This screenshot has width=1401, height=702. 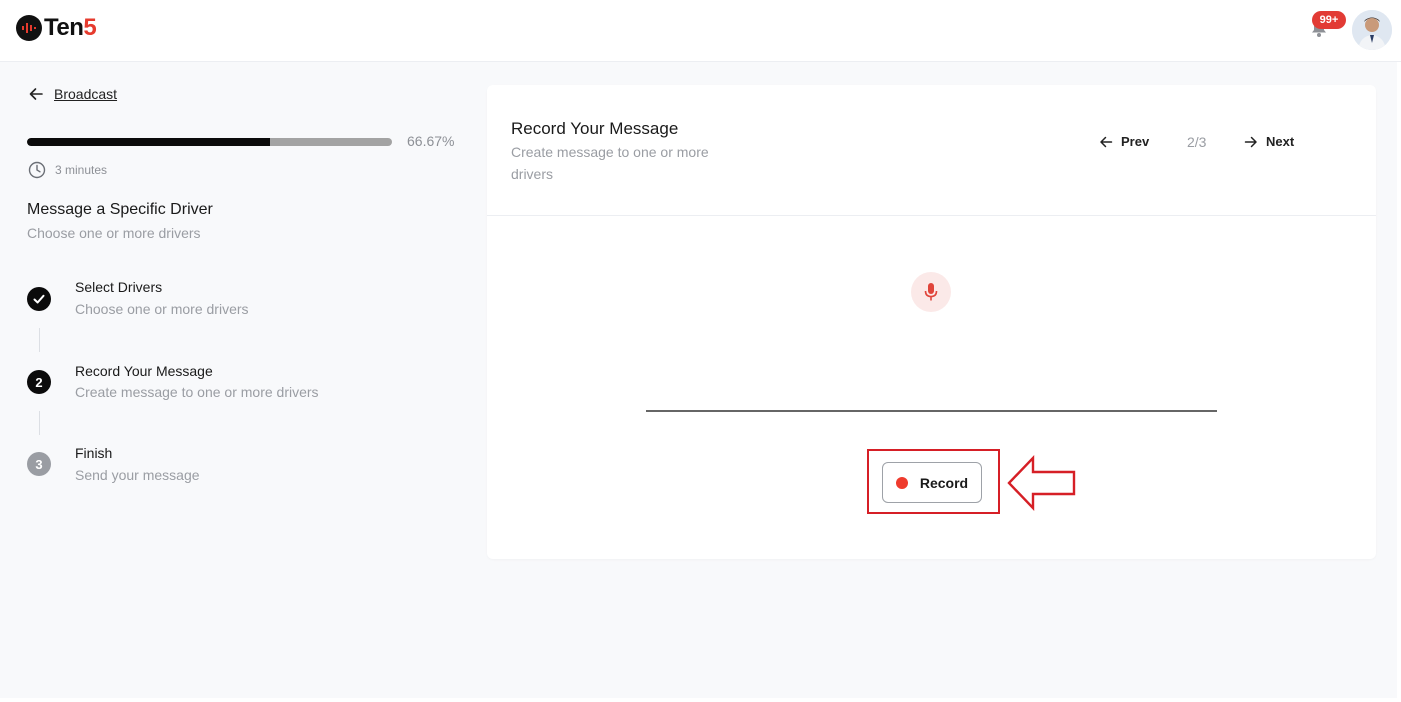 What do you see at coordinates (37, 170) in the screenshot?
I see `clock-icon` at bounding box center [37, 170].